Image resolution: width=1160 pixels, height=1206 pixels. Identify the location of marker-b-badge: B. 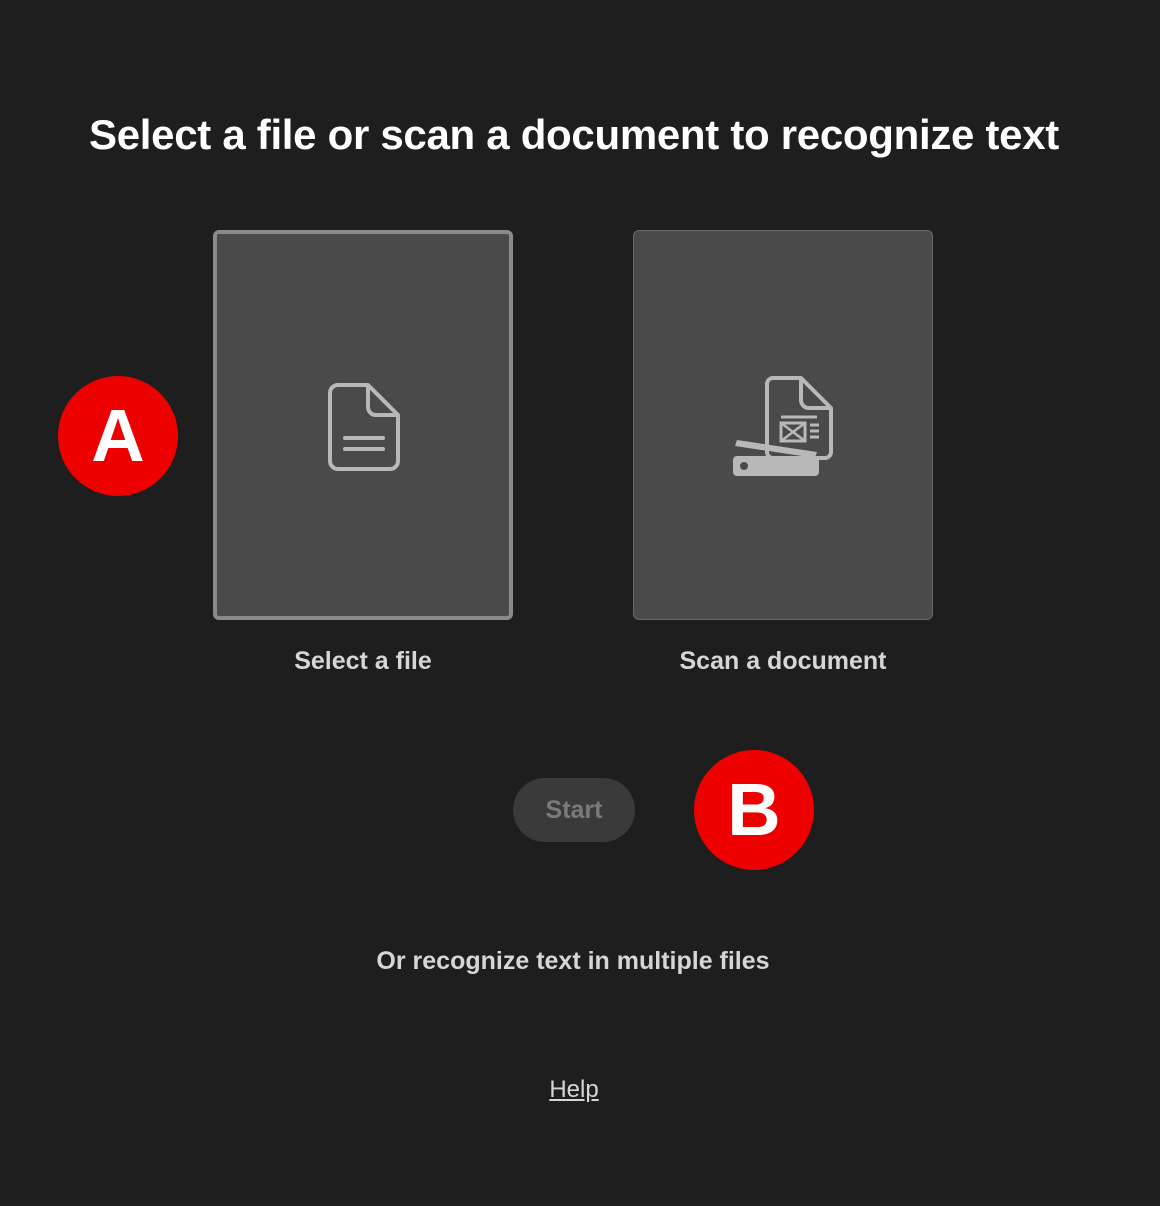
(754, 810).